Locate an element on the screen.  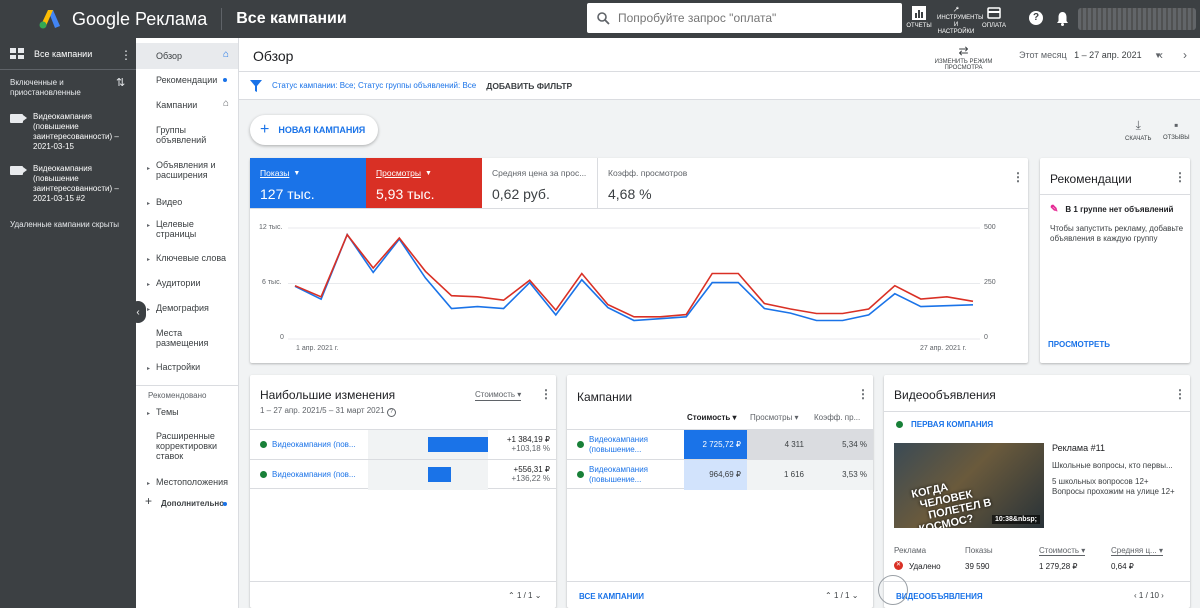
search-input is located at coordinates (753, 18).